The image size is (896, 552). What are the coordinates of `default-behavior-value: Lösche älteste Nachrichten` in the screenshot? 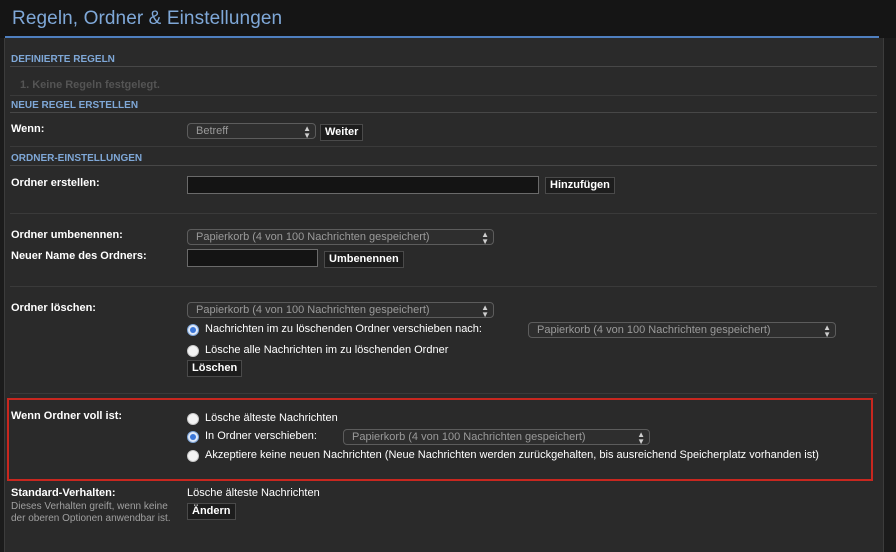 It's located at (253, 493).